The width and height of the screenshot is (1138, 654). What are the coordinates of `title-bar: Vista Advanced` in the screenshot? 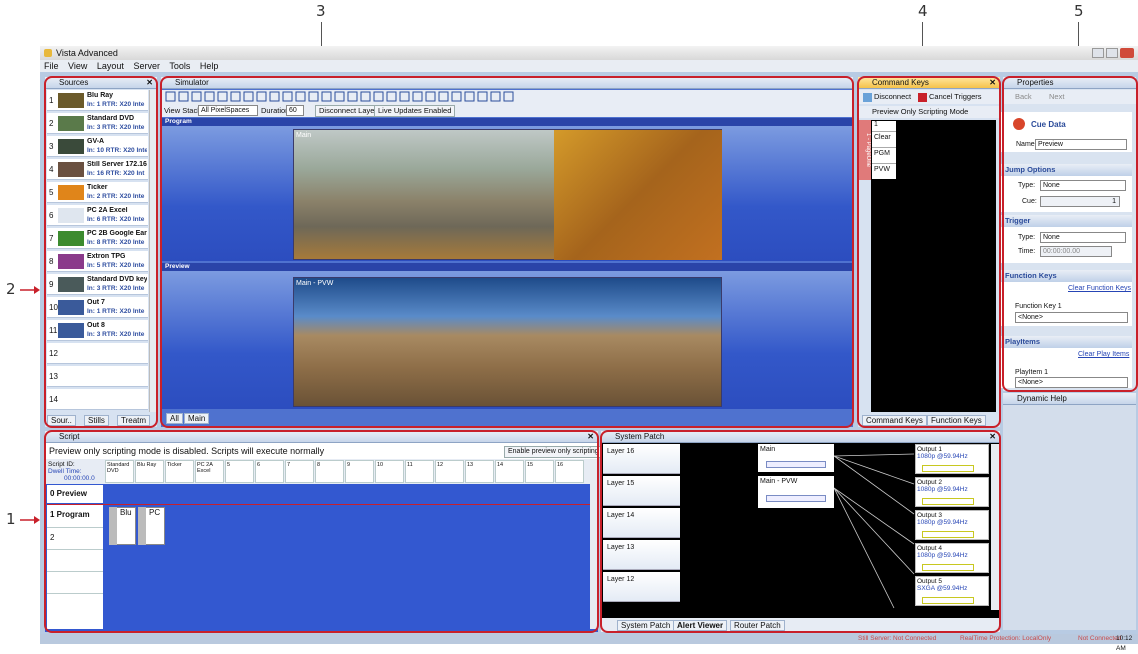 It's located at (589, 53).